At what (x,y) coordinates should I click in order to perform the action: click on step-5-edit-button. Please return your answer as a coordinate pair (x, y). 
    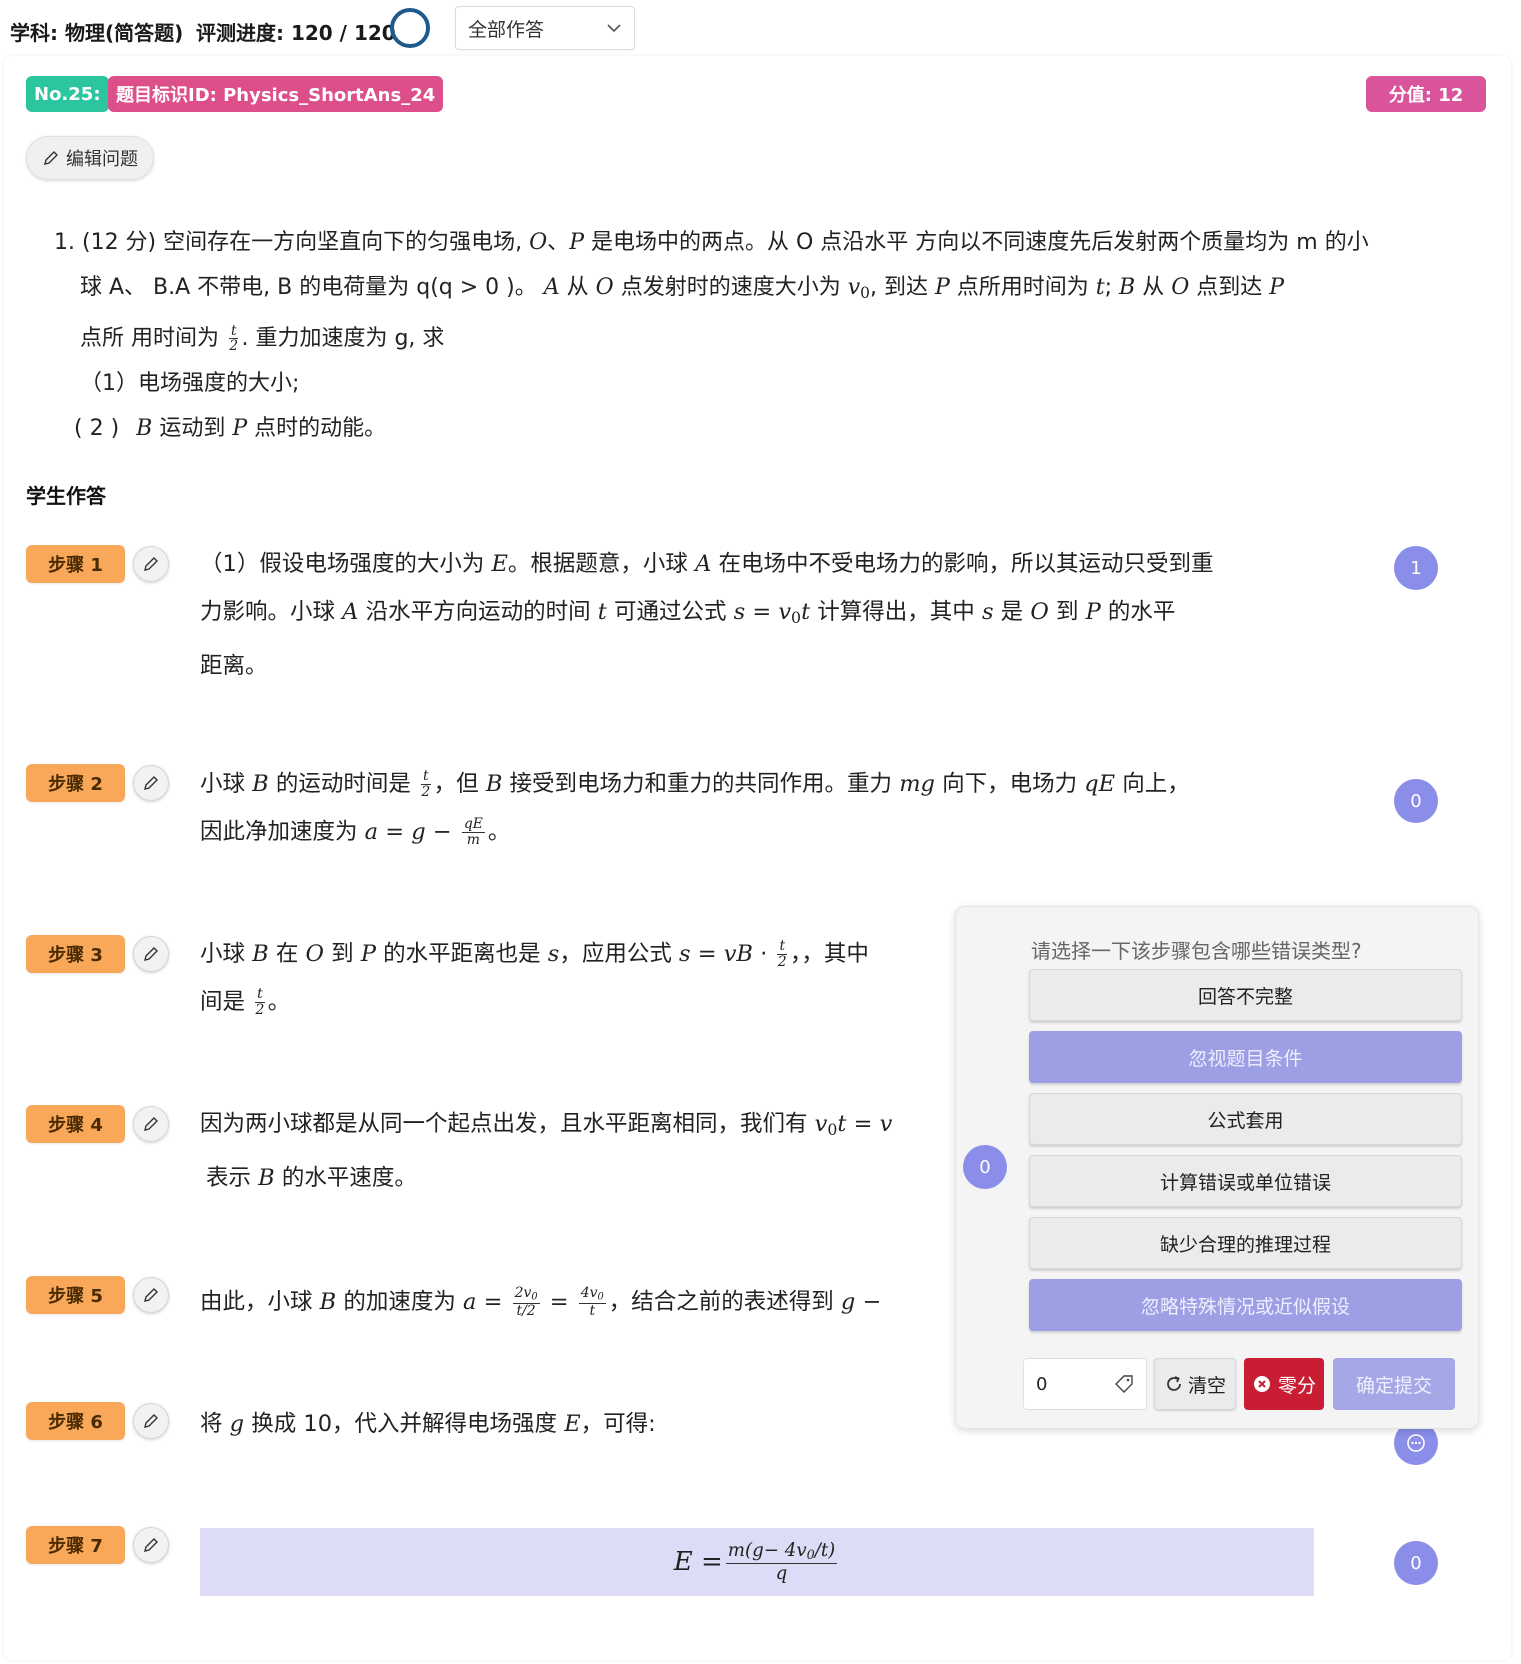
    Looking at the image, I should click on (151, 1295).